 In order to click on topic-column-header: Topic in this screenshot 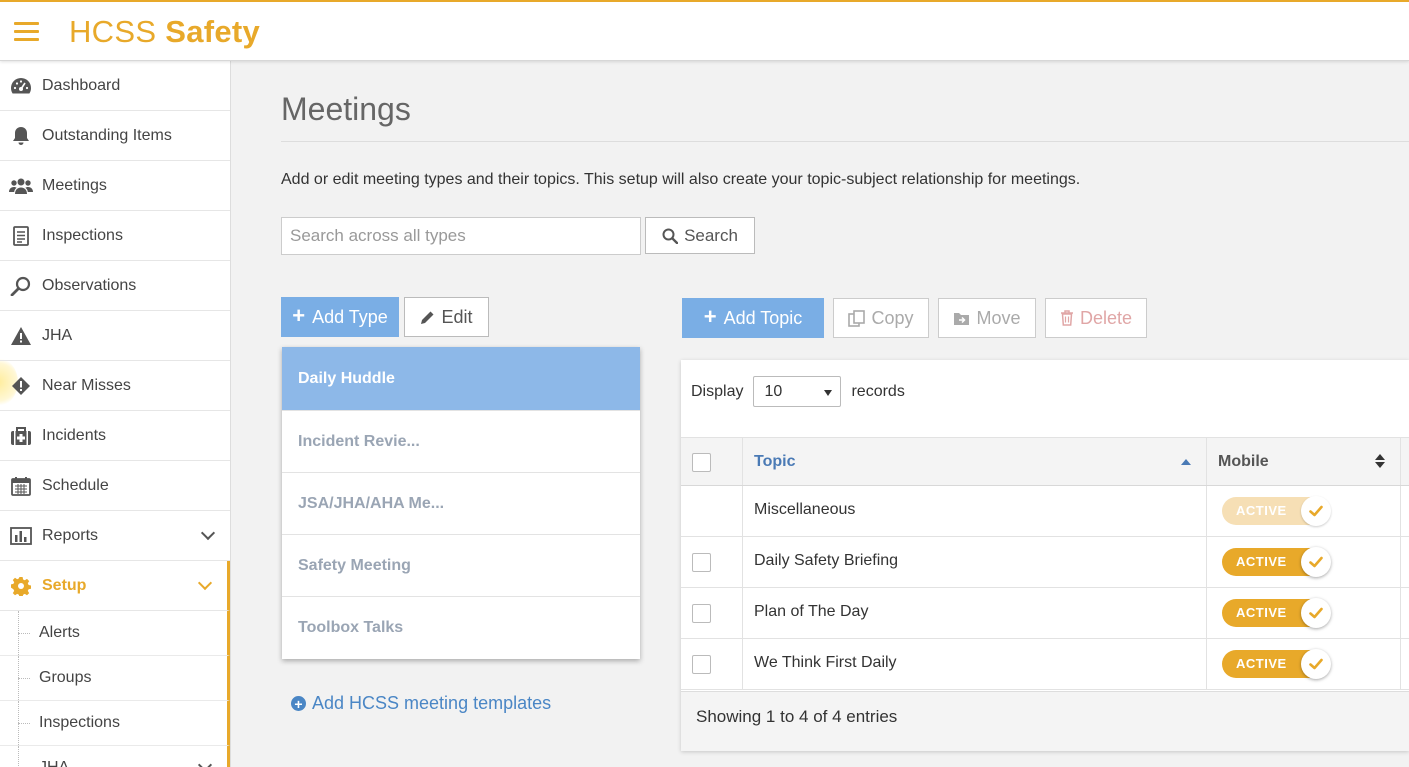, I will do `click(975, 461)`.